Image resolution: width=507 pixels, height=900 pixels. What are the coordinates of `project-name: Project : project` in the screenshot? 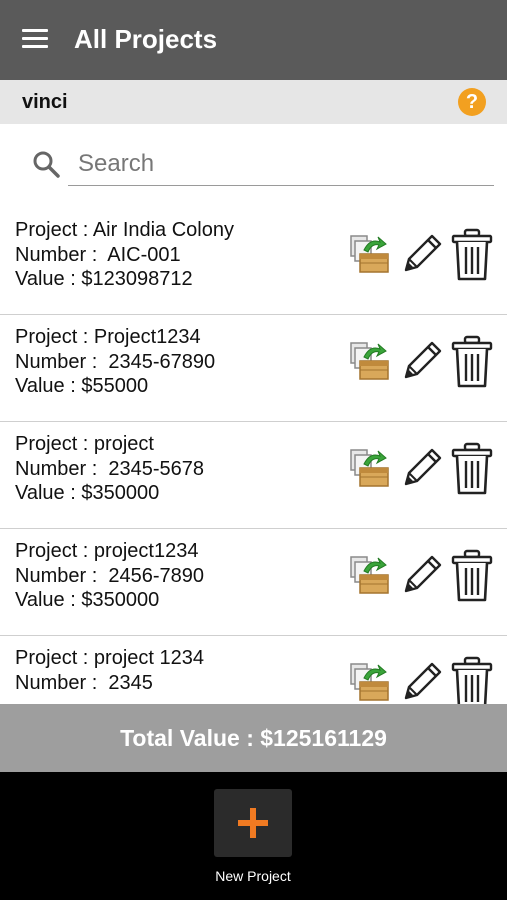 It's located at (84, 444).